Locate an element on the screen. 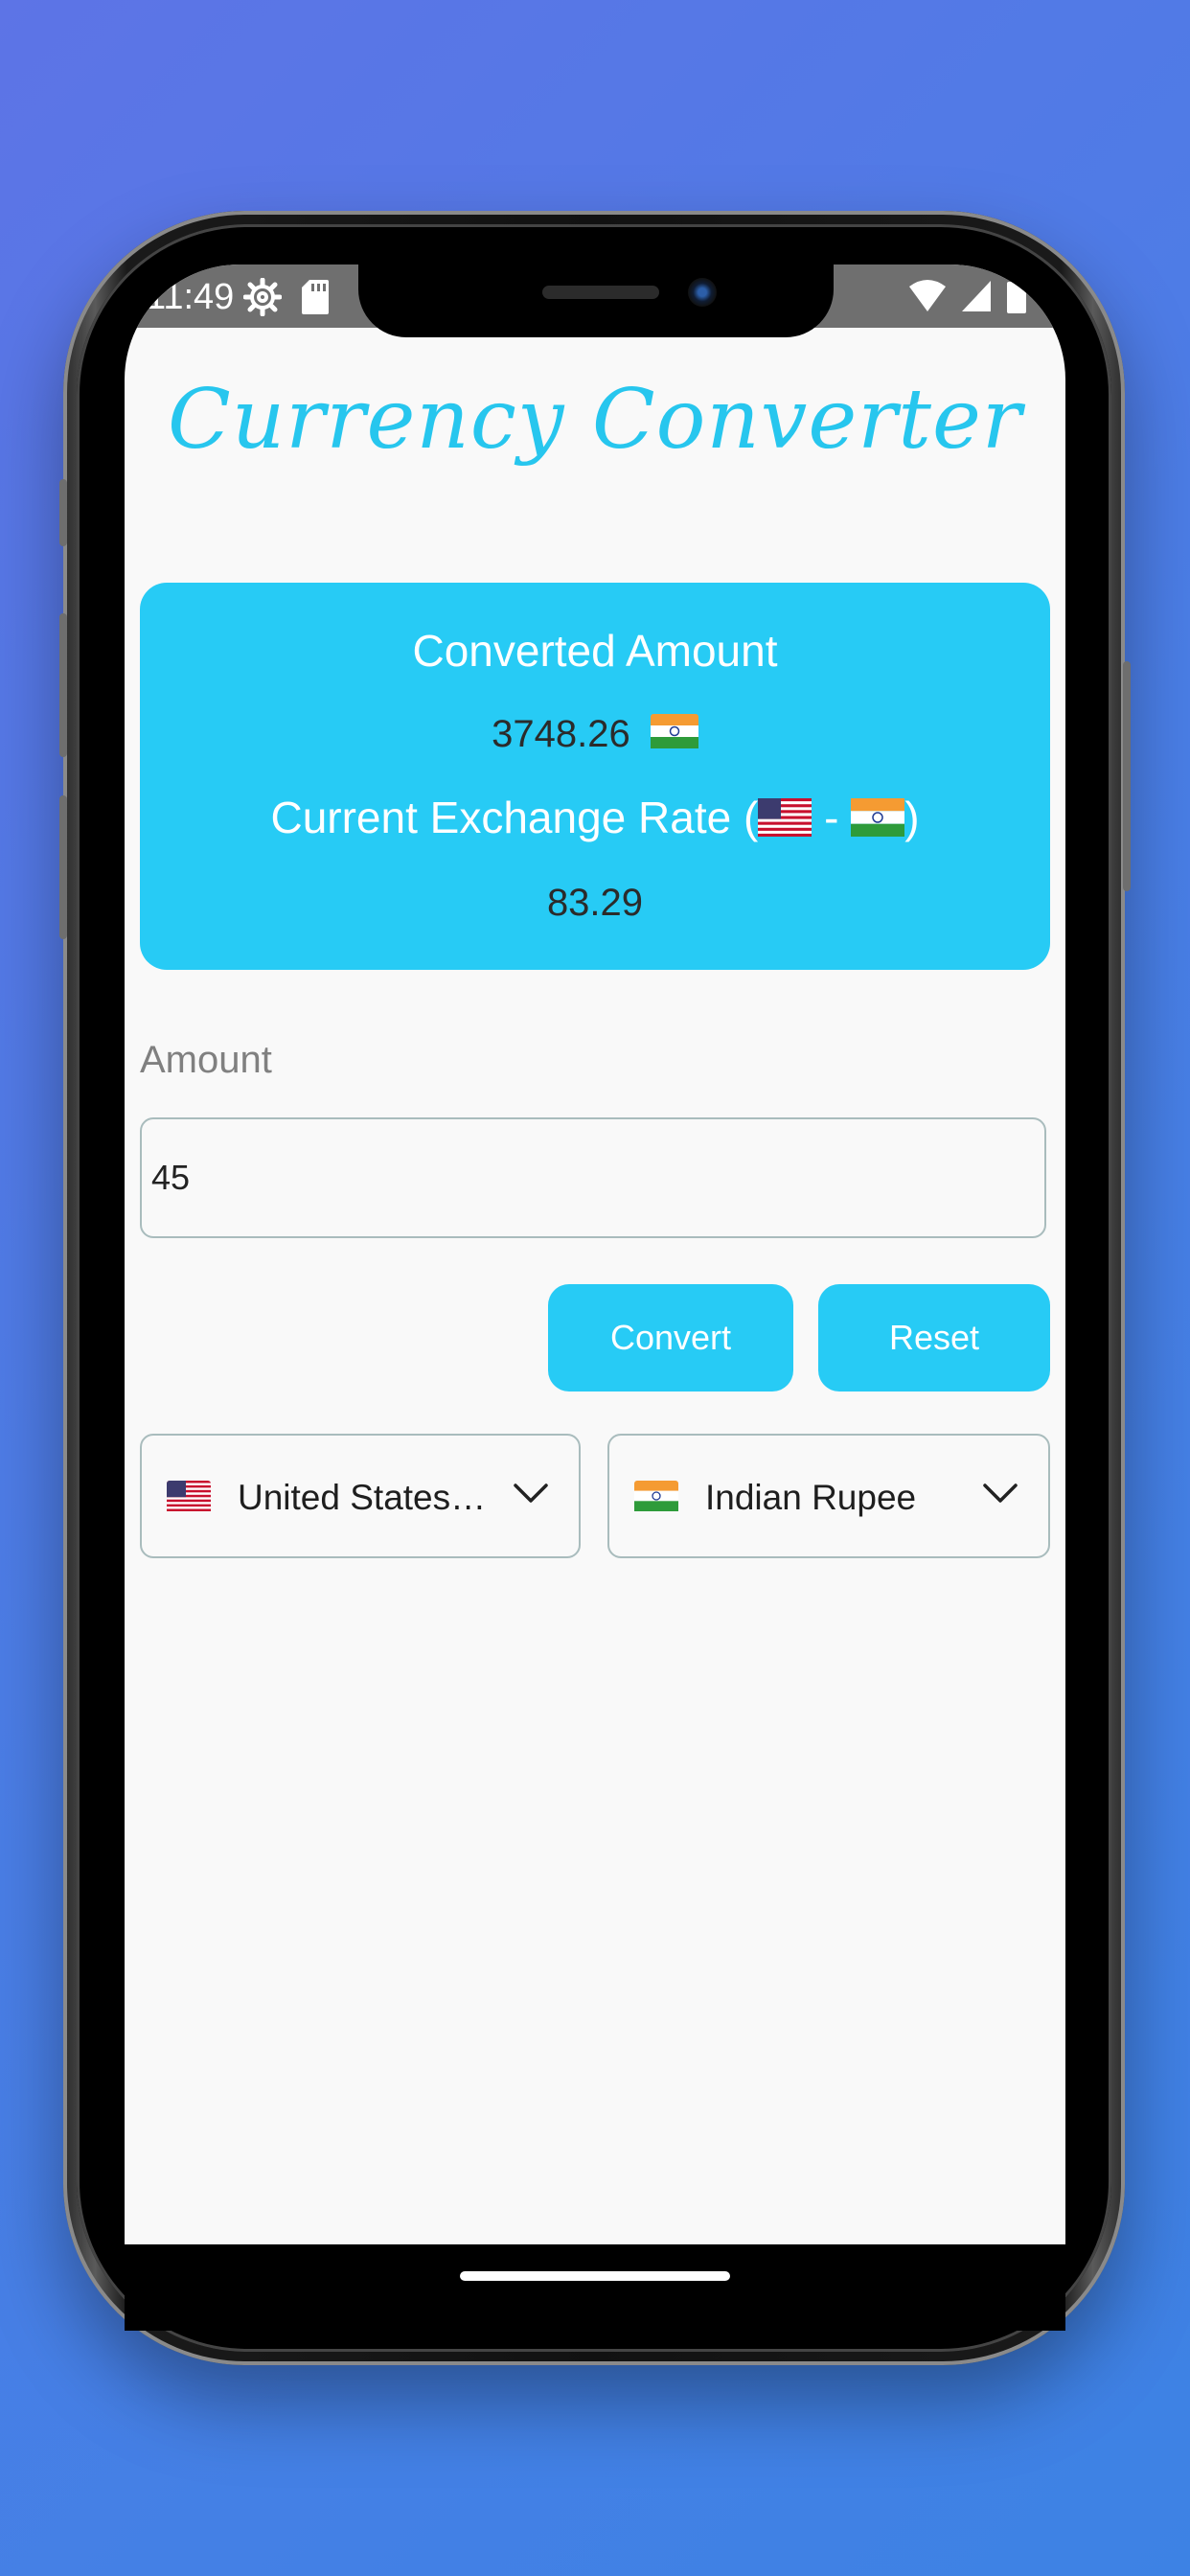 This screenshot has width=1190, height=2576. settings-gear-icon is located at coordinates (263, 299).